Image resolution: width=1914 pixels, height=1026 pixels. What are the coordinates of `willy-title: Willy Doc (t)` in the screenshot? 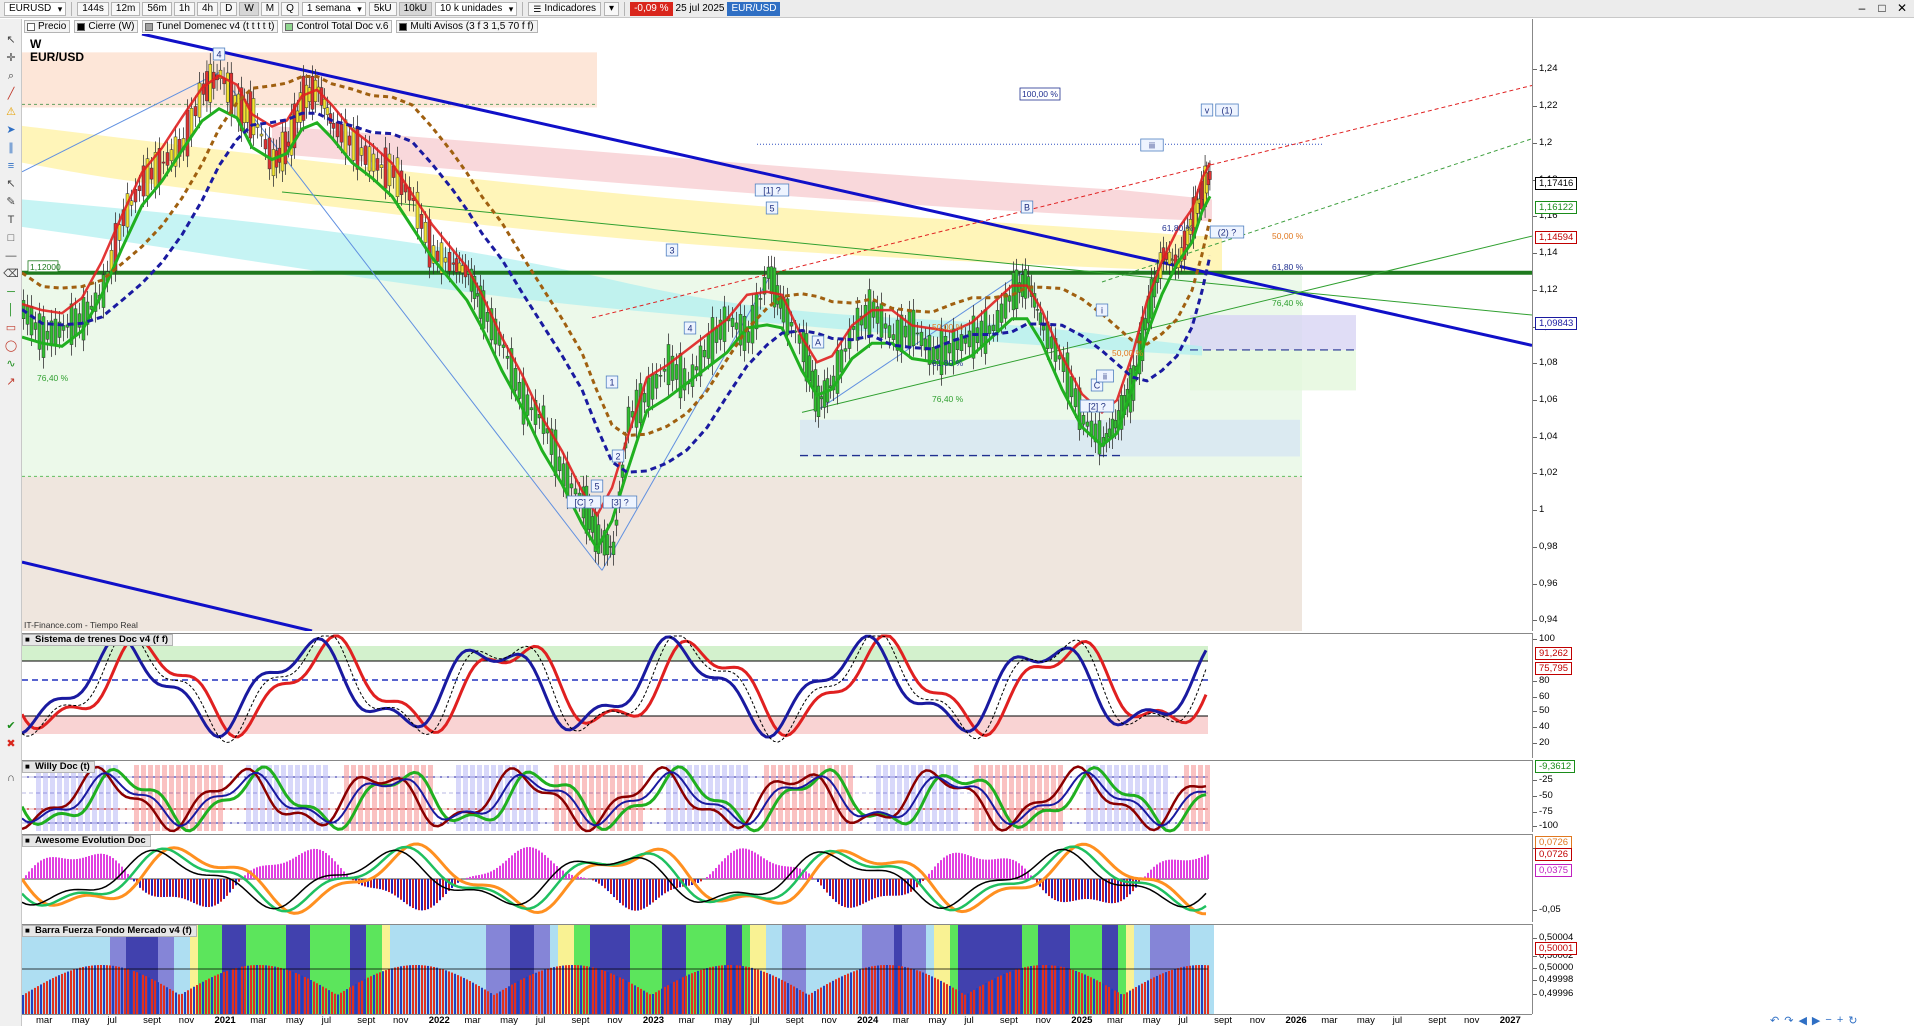 It's located at (58, 767).